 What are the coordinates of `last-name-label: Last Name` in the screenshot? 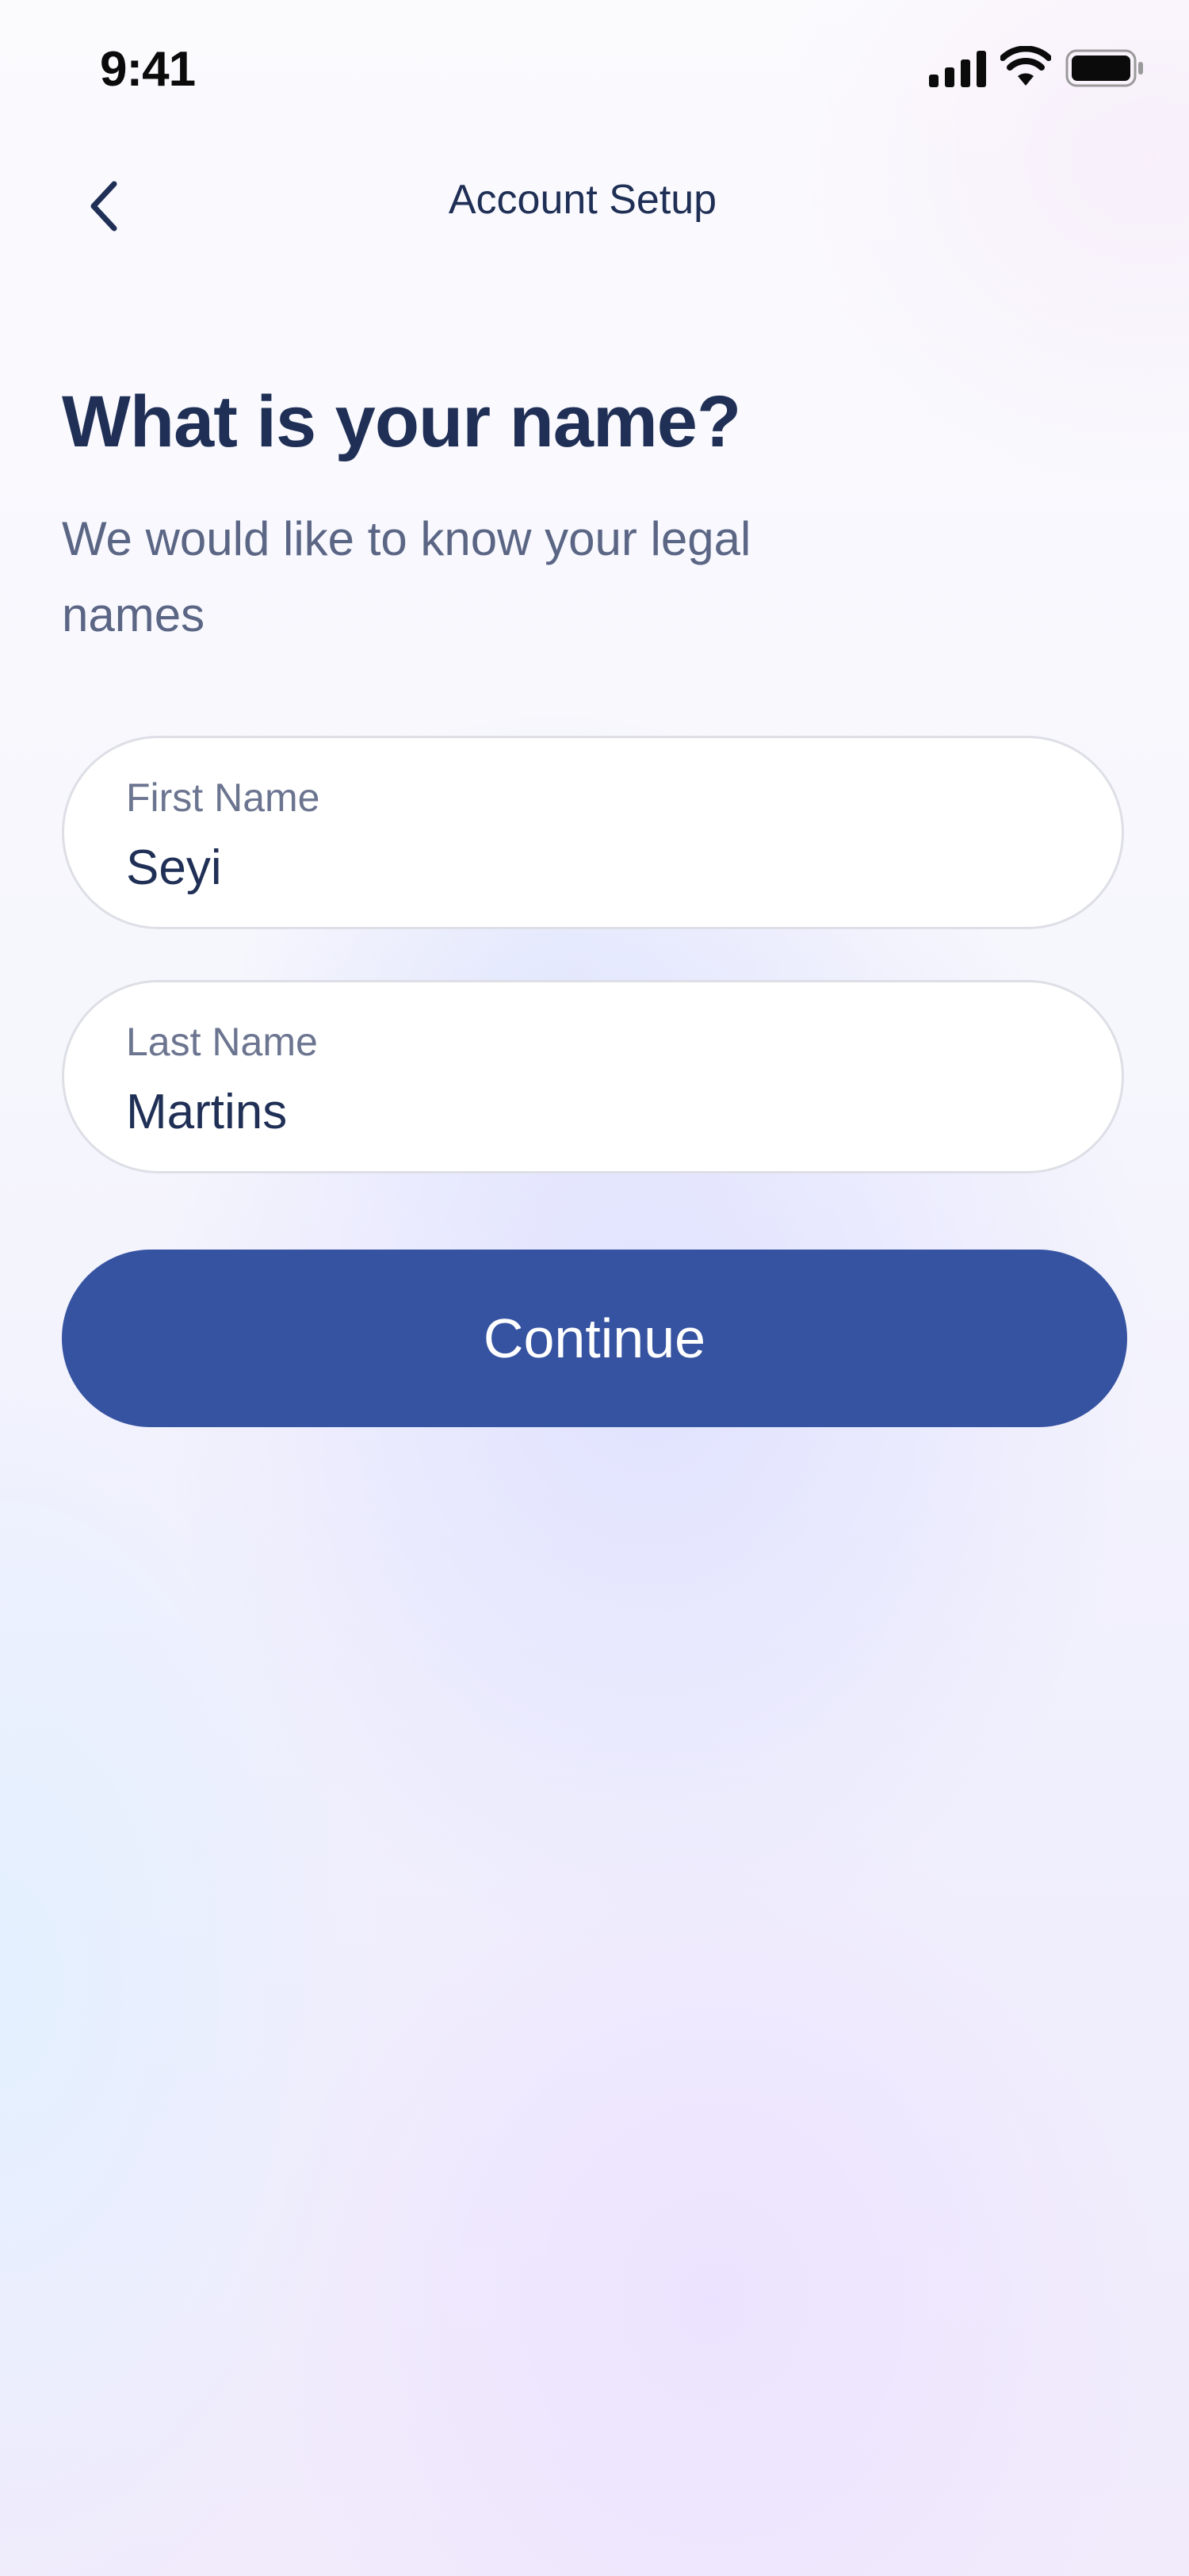 It's located at (222, 1042).